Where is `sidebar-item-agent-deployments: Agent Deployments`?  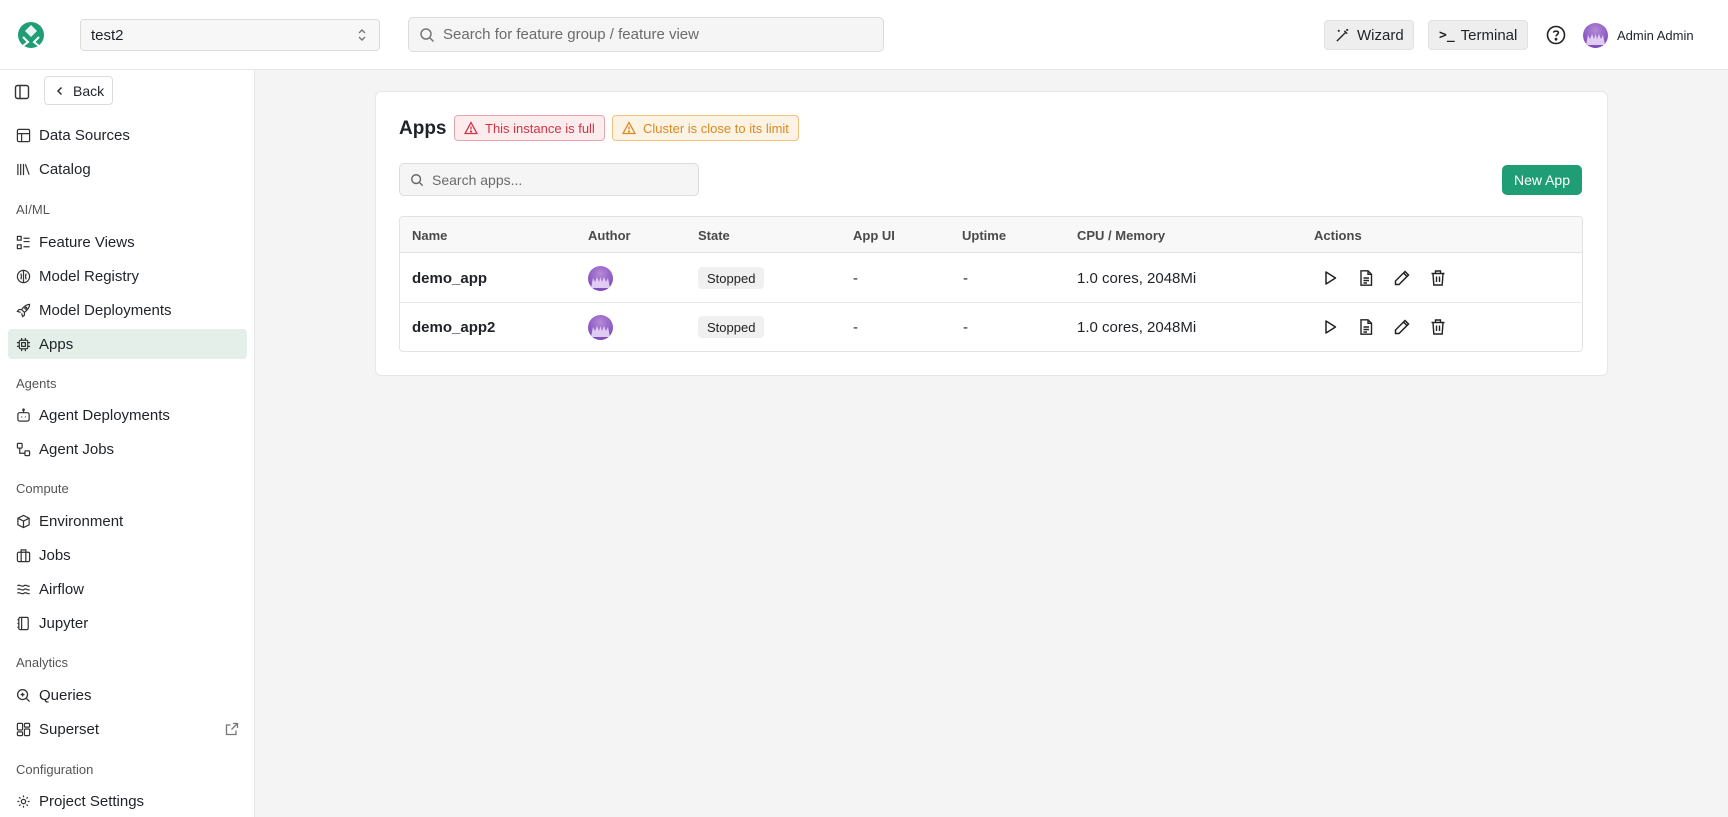
sidebar-item-agent-deployments: Agent Deployments is located at coordinates (127, 415).